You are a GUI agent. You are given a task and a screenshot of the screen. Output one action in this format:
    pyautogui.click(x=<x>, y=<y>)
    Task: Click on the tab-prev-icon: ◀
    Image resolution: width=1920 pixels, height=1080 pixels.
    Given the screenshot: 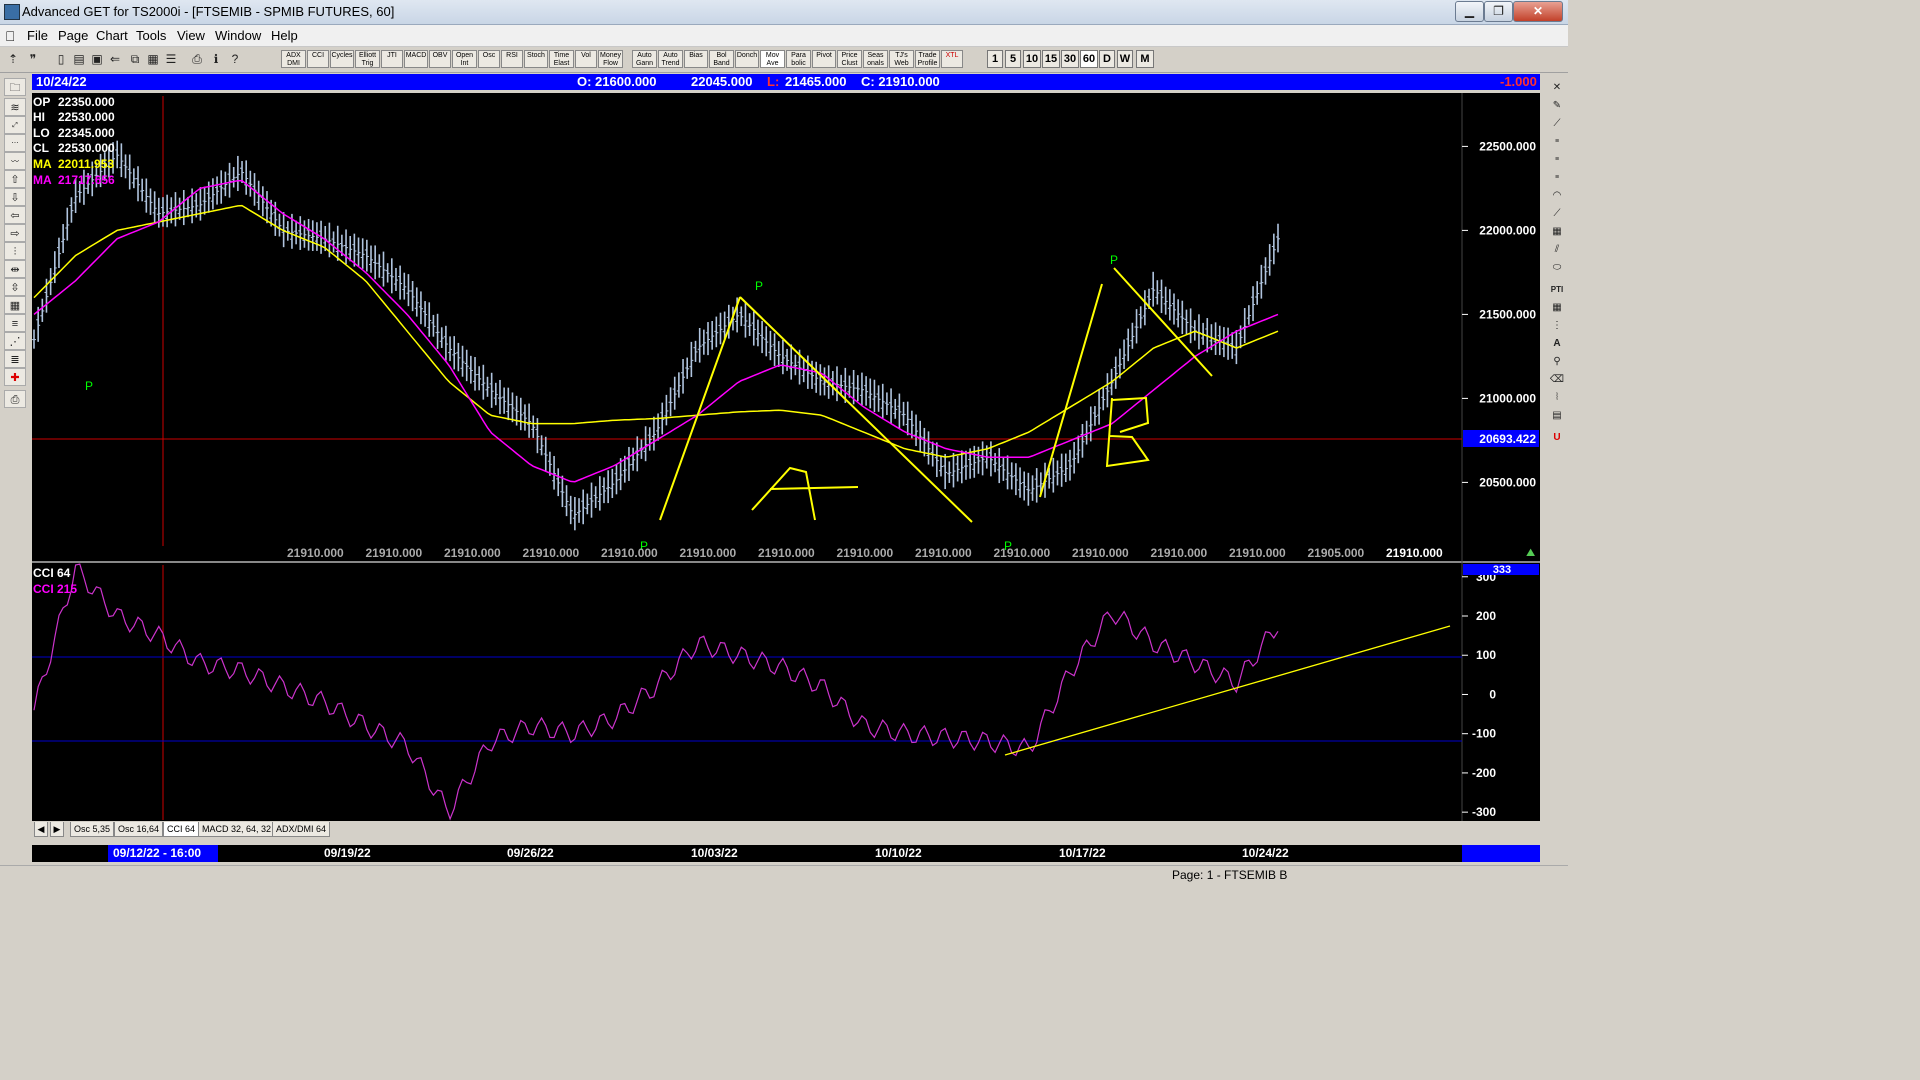 What is the action you would take?
    pyautogui.click(x=41, y=829)
    